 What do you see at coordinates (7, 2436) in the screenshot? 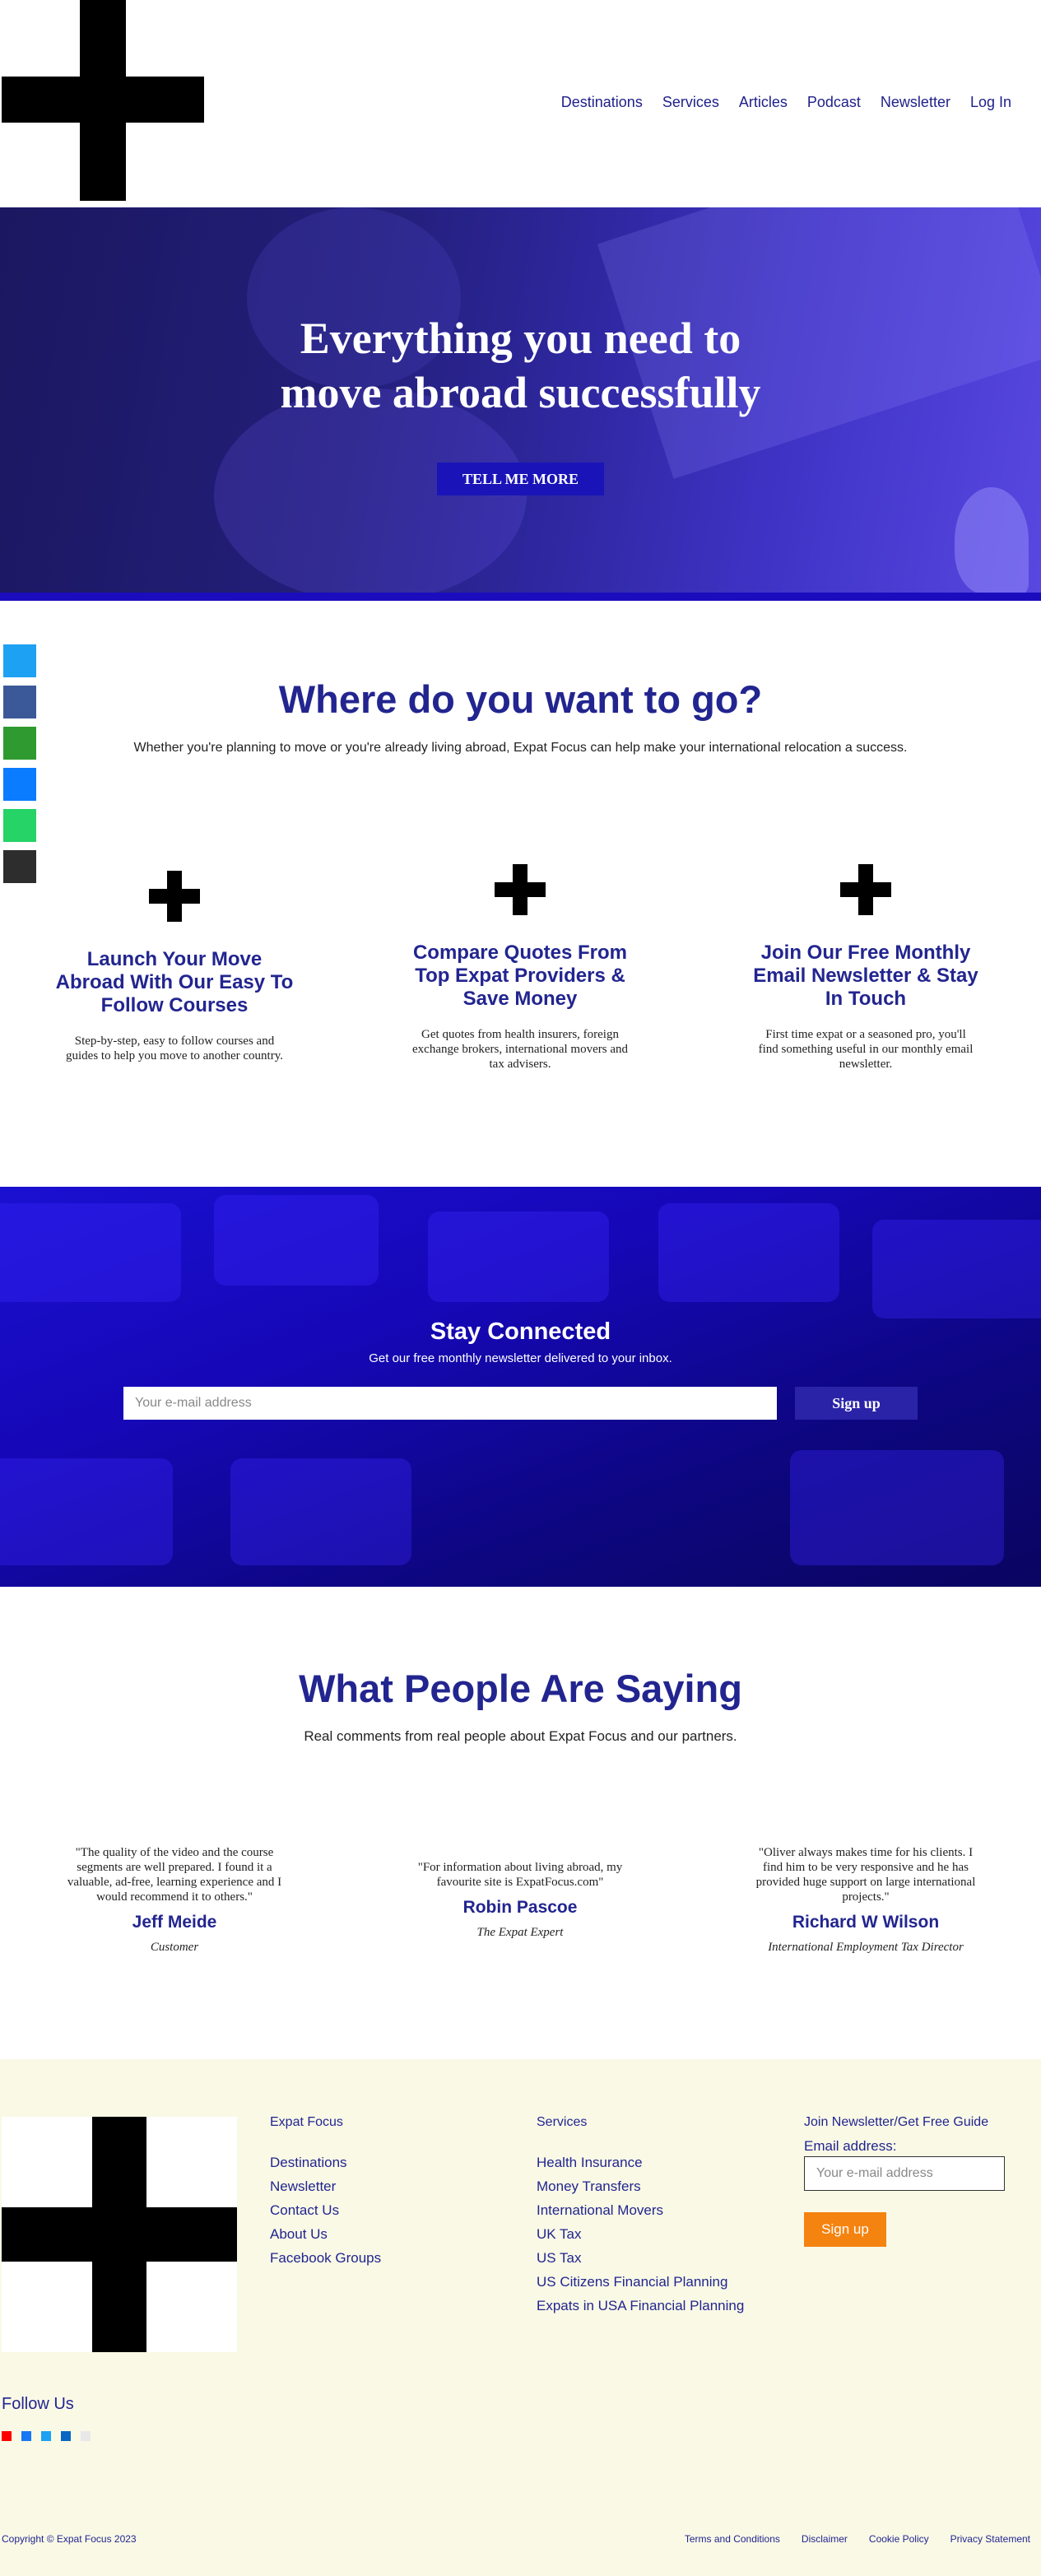
I see `youtube-icon` at bounding box center [7, 2436].